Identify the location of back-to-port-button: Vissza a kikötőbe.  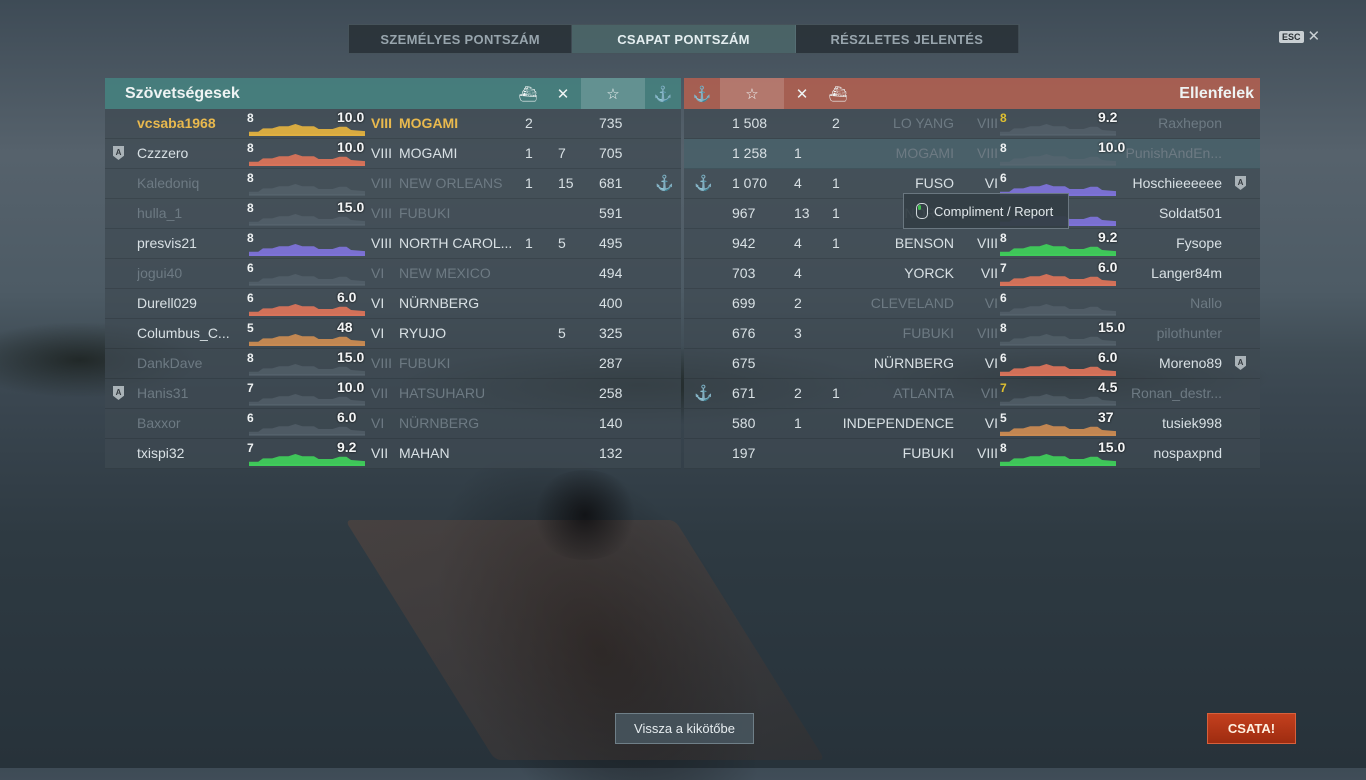
(684, 728).